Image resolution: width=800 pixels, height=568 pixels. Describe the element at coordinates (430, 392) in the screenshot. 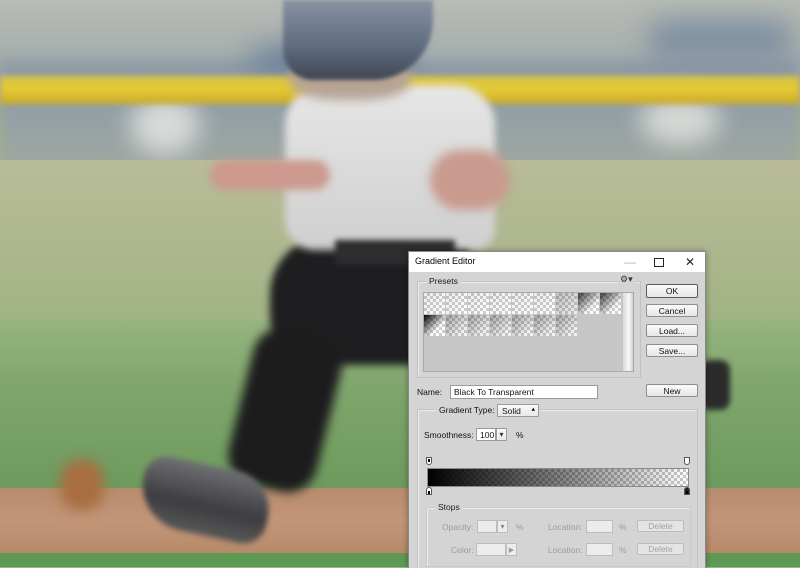

I see `name-label: Name:` at that location.